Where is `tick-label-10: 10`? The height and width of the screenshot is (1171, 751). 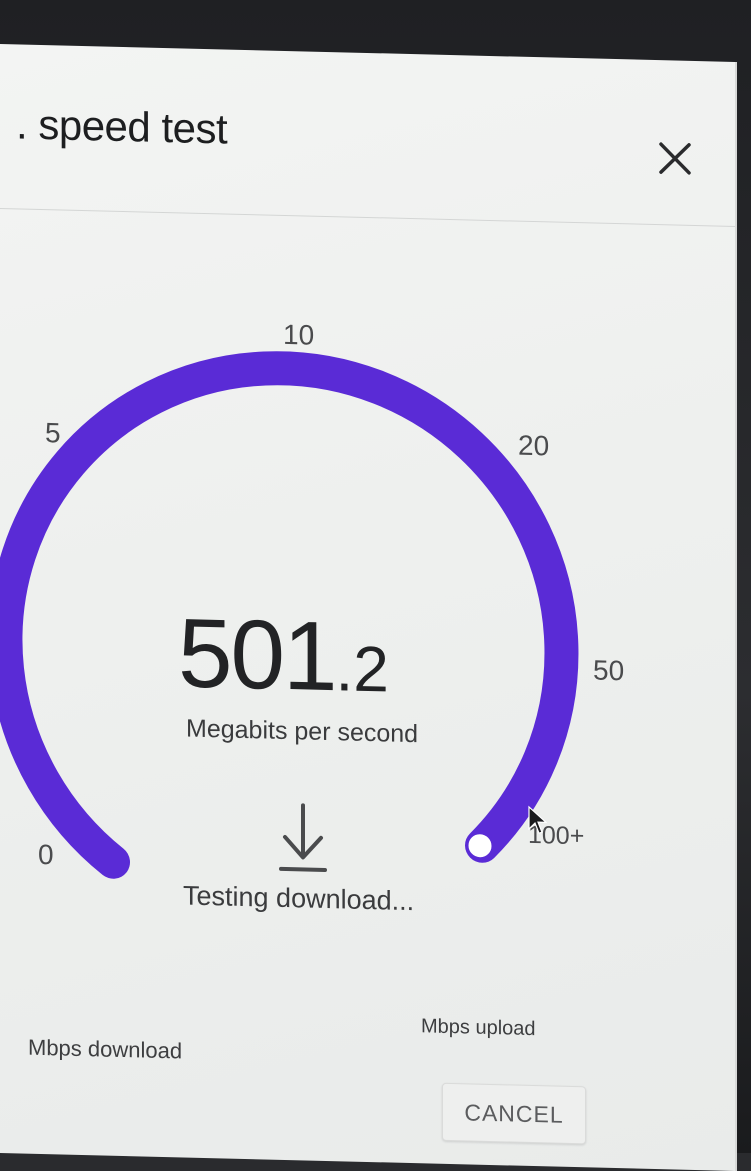
tick-label-10: 10 is located at coordinates (299, 334).